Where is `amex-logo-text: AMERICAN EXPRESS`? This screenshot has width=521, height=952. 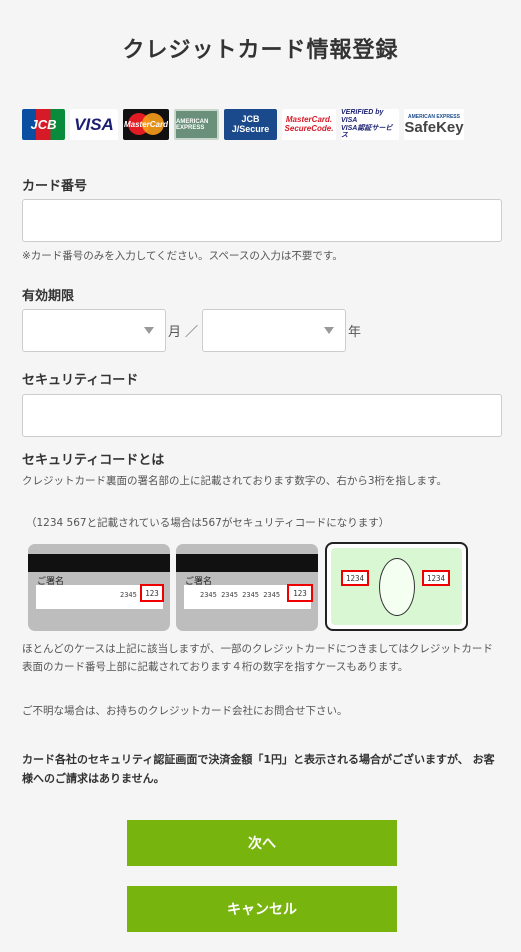
amex-logo-text: AMERICAN EXPRESS is located at coordinates (192, 124).